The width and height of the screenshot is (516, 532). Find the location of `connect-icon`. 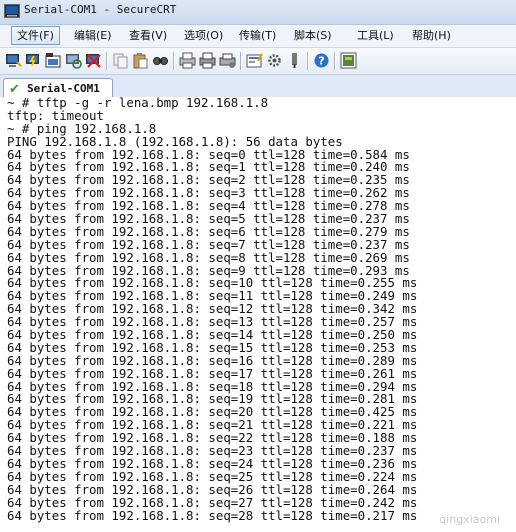

connect-icon is located at coordinates (13, 60).